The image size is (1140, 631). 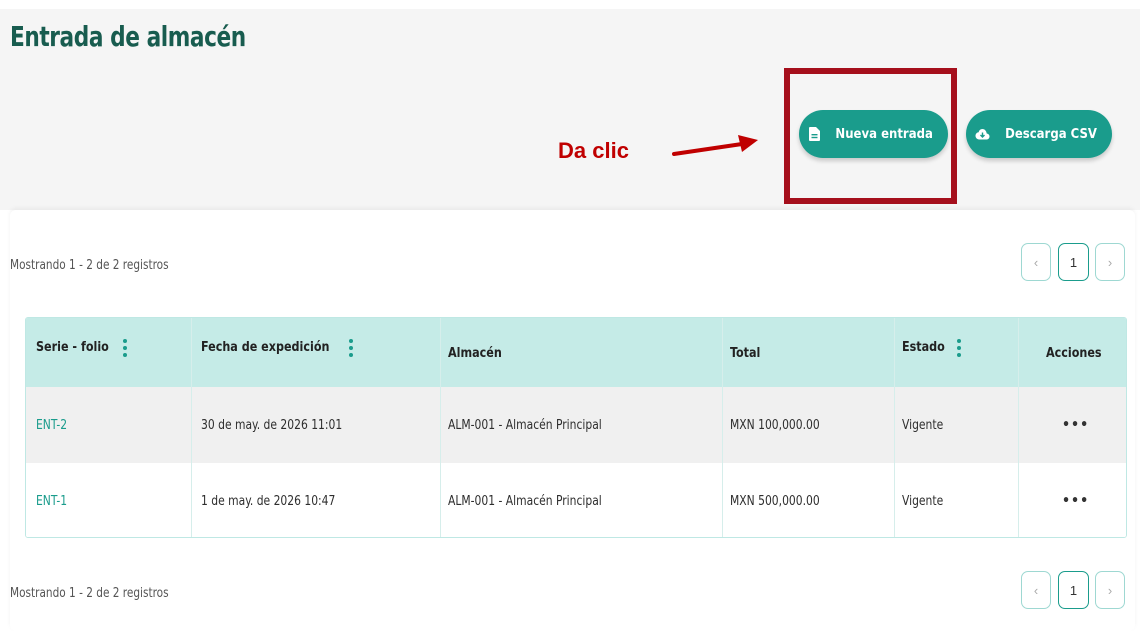 I want to click on row-fecha: 30 de may. de 2026 11:01, so click(x=272, y=425).